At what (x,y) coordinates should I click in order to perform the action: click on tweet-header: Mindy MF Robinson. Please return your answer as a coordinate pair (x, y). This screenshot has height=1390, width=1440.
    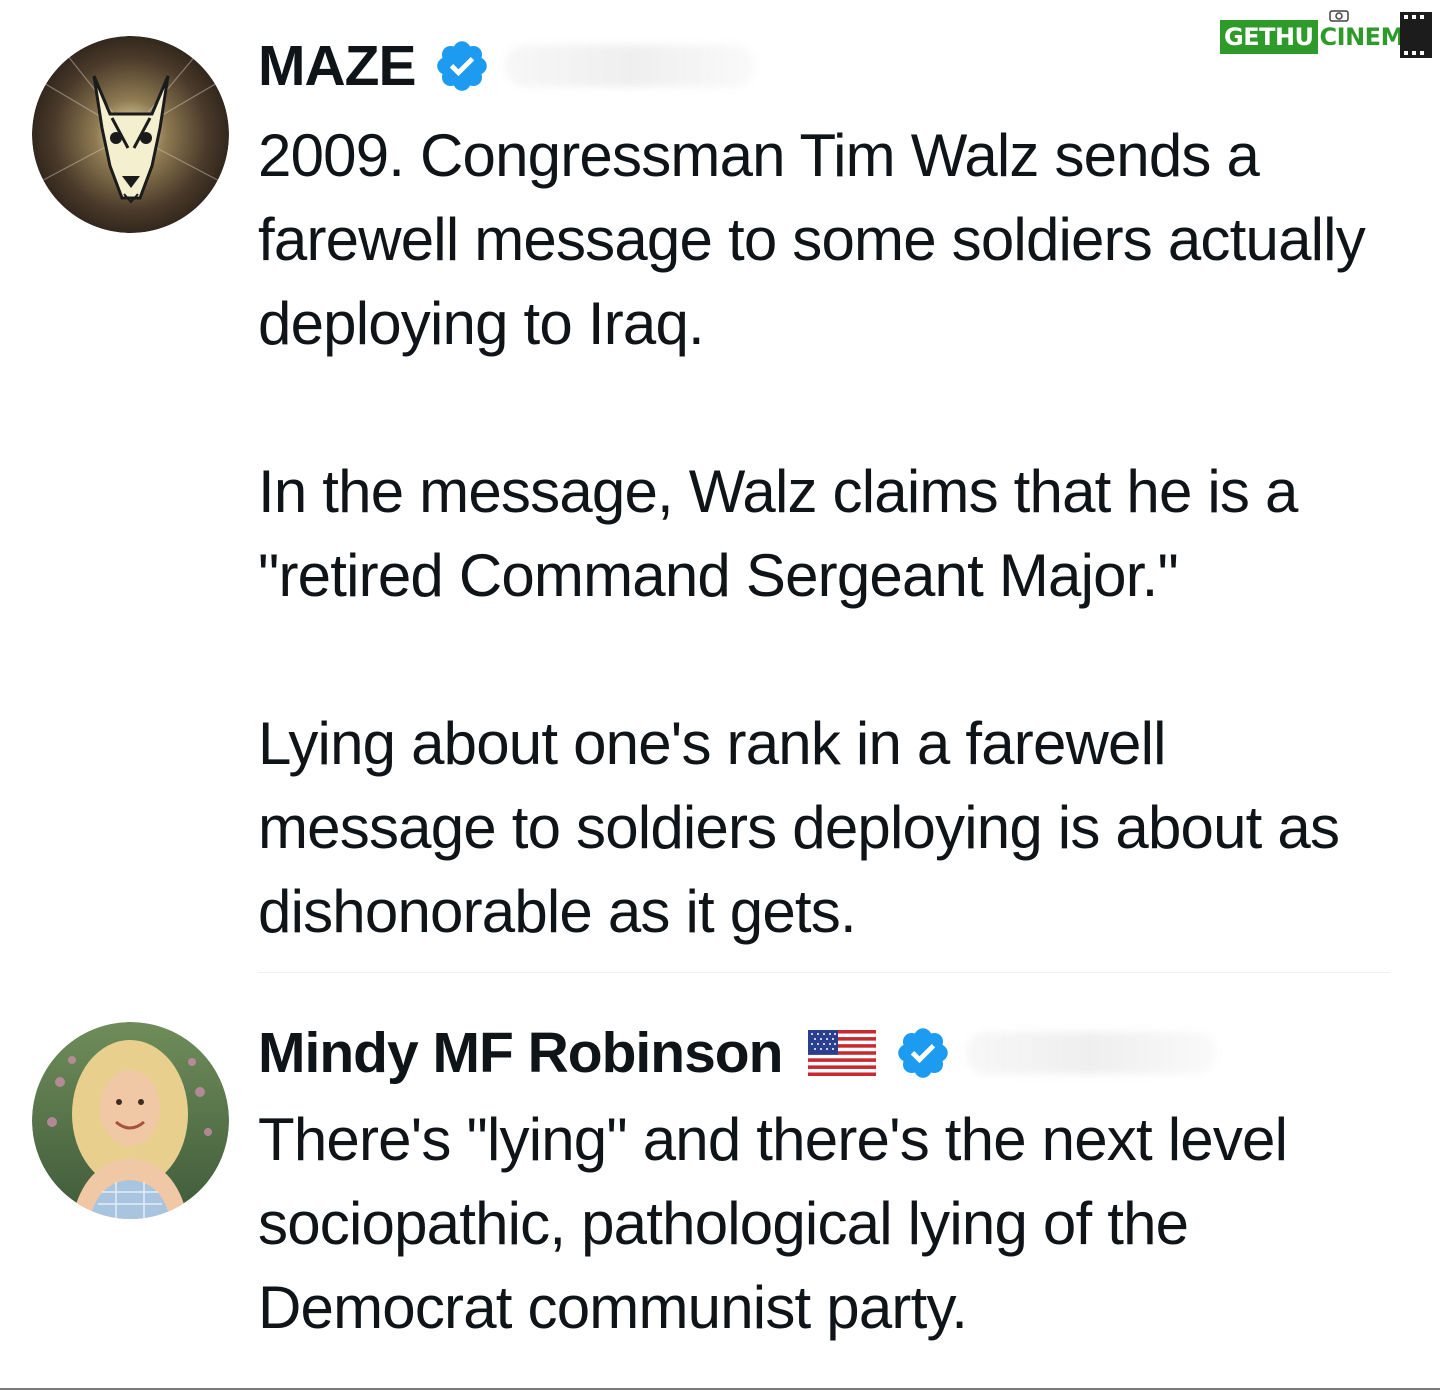
    Looking at the image, I should click on (737, 1053).